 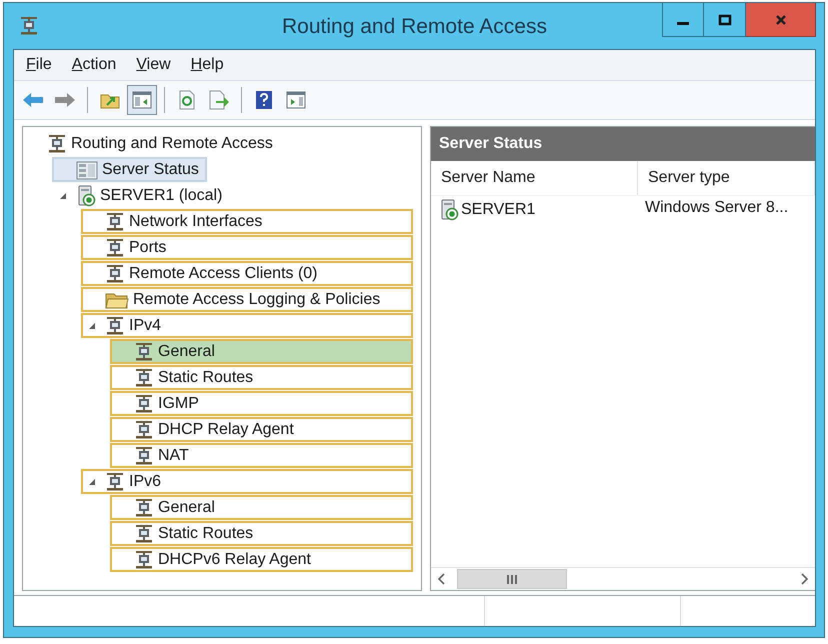 What do you see at coordinates (261, 559) in the screenshot?
I see `tree-item: DHCPv6 Relay Agent` at bounding box center [261, 559].